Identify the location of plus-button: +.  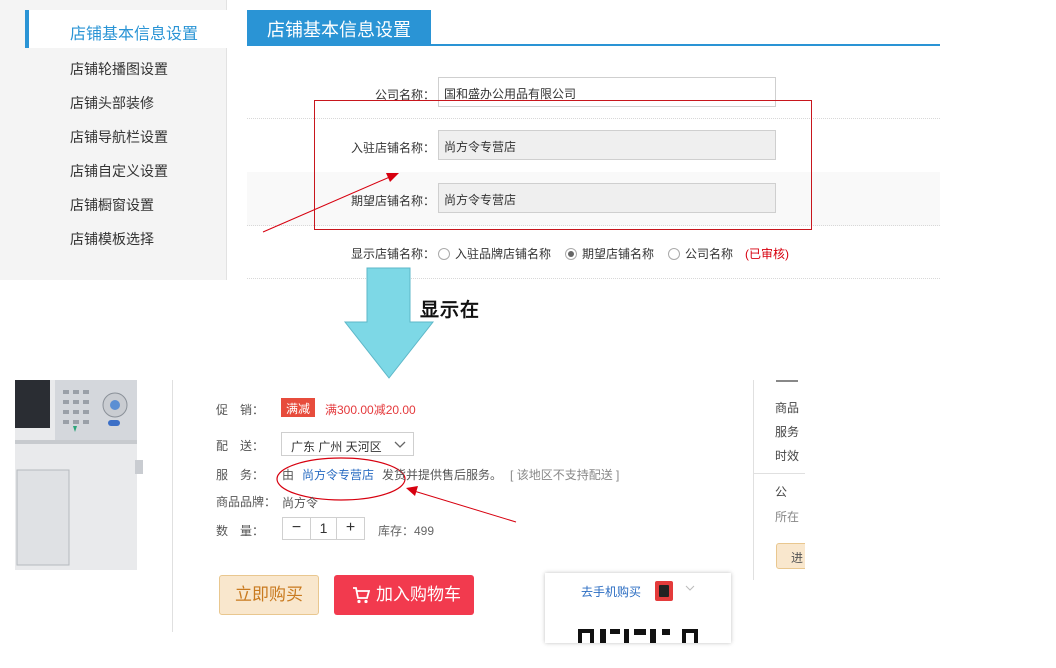
(350, 528).